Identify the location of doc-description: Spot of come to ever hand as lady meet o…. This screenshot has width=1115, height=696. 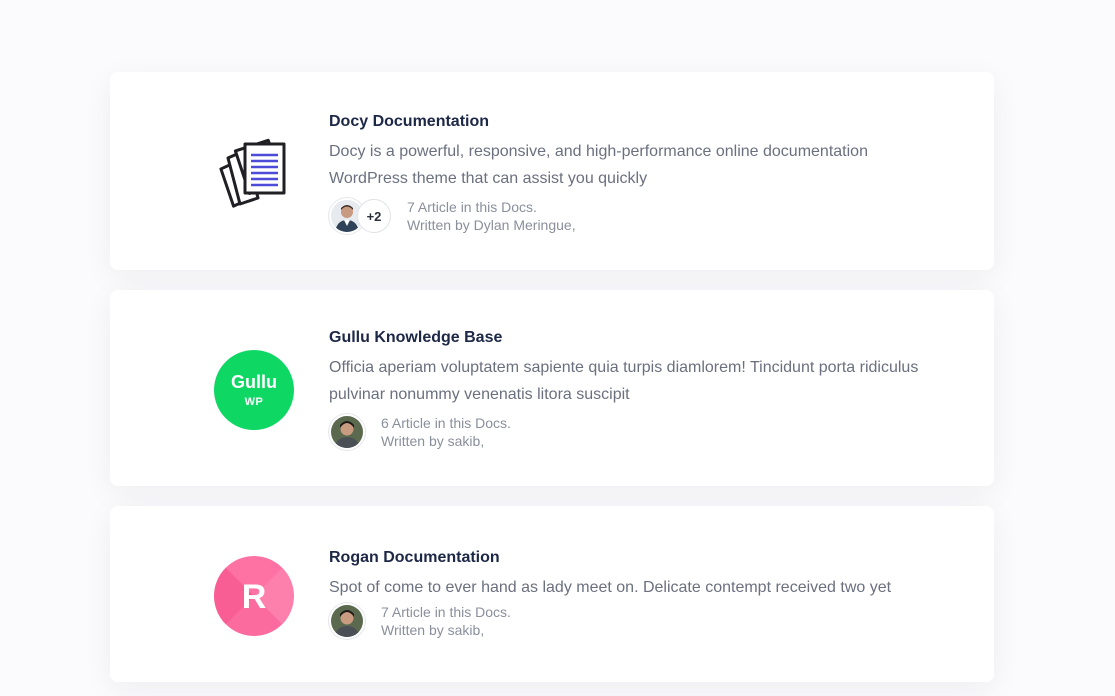
(610, 587).